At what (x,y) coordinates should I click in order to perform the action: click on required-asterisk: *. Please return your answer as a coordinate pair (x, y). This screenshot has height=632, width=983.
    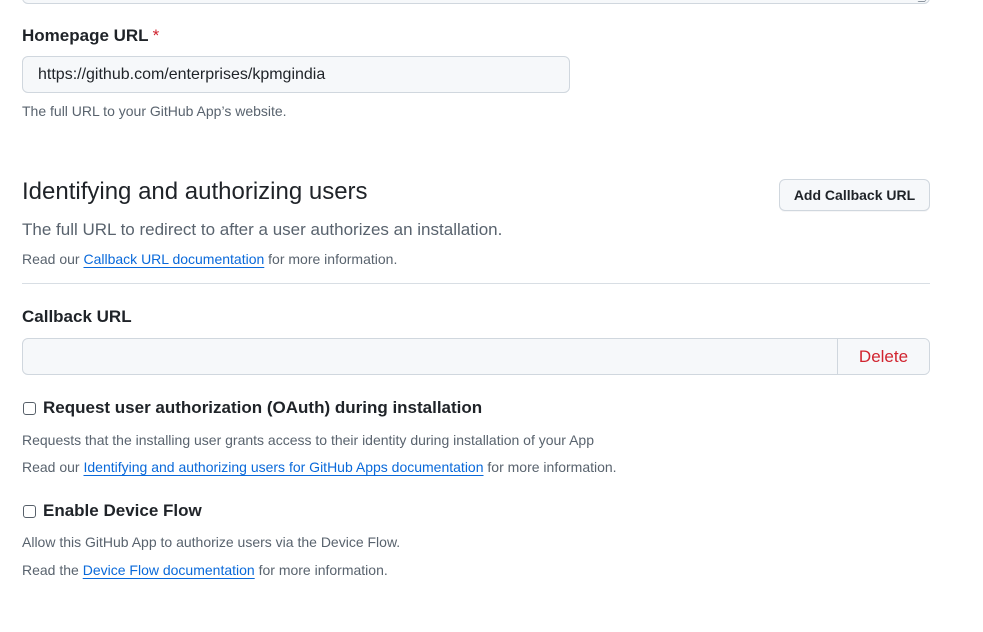
    Looking at the image, I should click on (156, 35).